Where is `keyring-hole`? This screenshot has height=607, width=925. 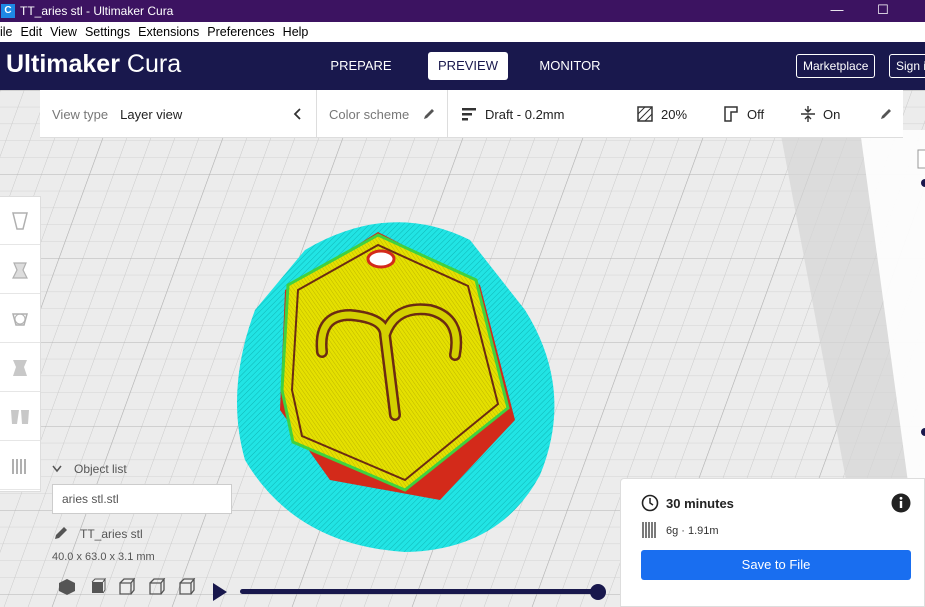
keyring-hole is located at coordinates (381, 259).